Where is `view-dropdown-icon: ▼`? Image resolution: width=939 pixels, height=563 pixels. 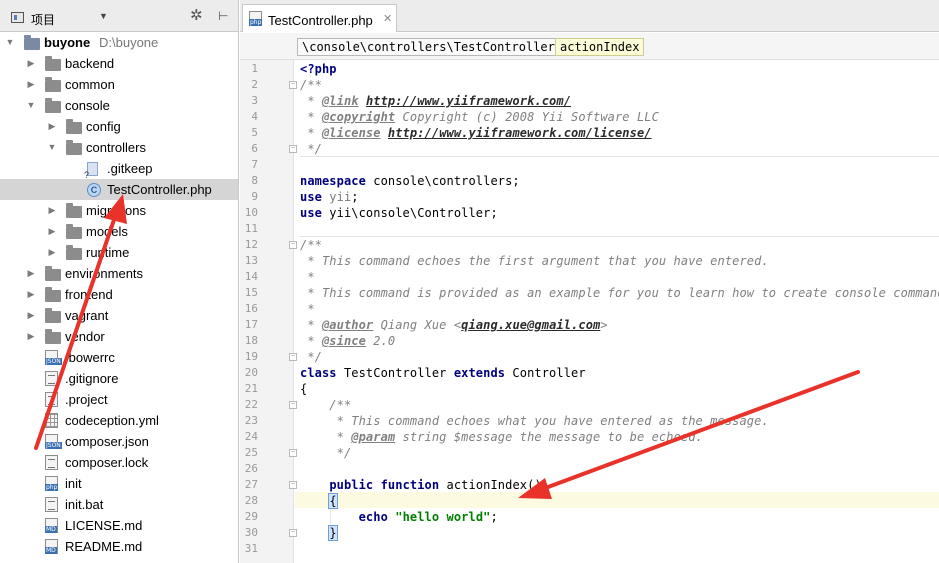
view-dropdown-icon: ▼ is located at coordinates (103, 16).